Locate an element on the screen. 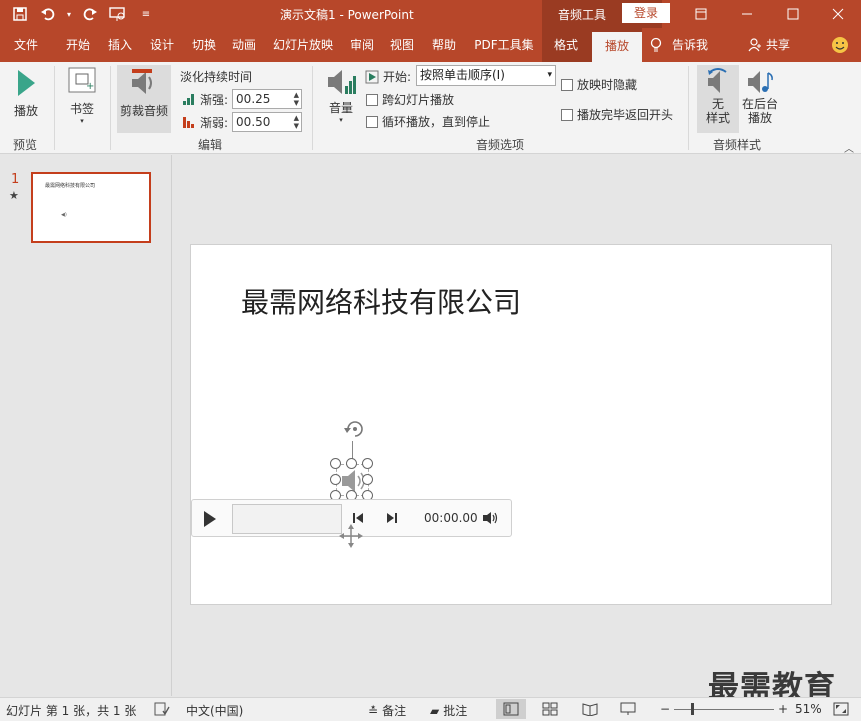 The width and height of the screenshot is (861, 721). volume-button: 音量 ▾ is located at coordinates (341, 95).